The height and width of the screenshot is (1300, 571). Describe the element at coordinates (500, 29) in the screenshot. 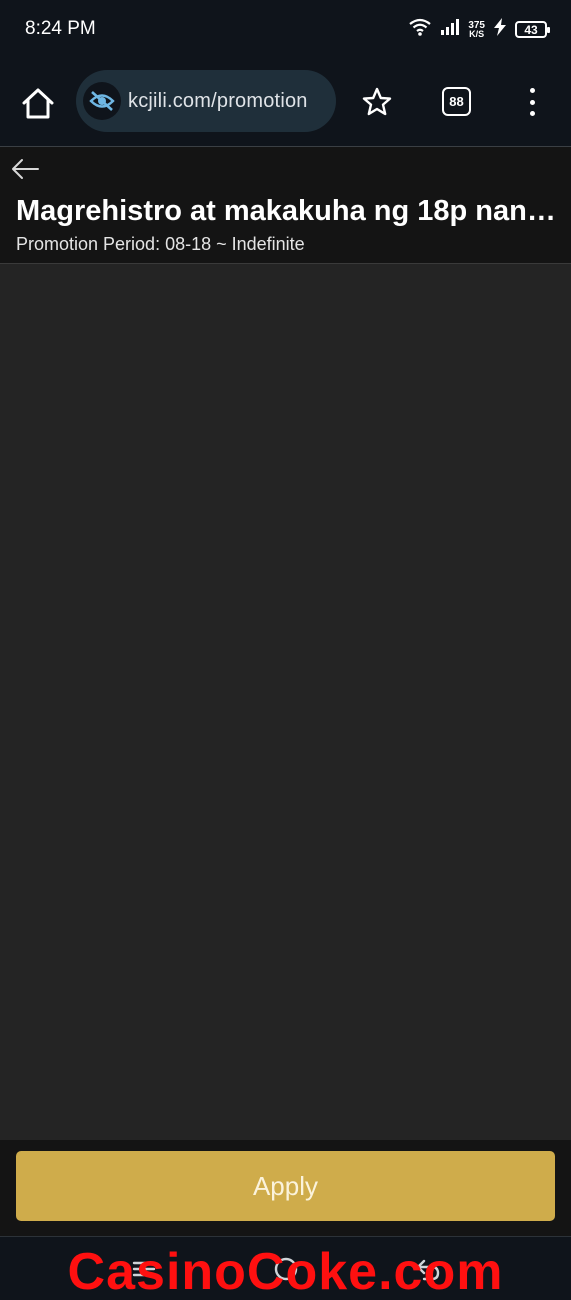

I see `charging-icon` at that location.